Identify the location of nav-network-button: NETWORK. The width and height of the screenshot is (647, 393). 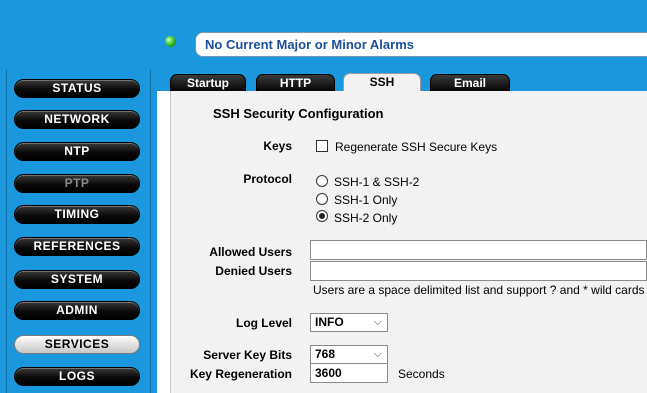
(77, 119).